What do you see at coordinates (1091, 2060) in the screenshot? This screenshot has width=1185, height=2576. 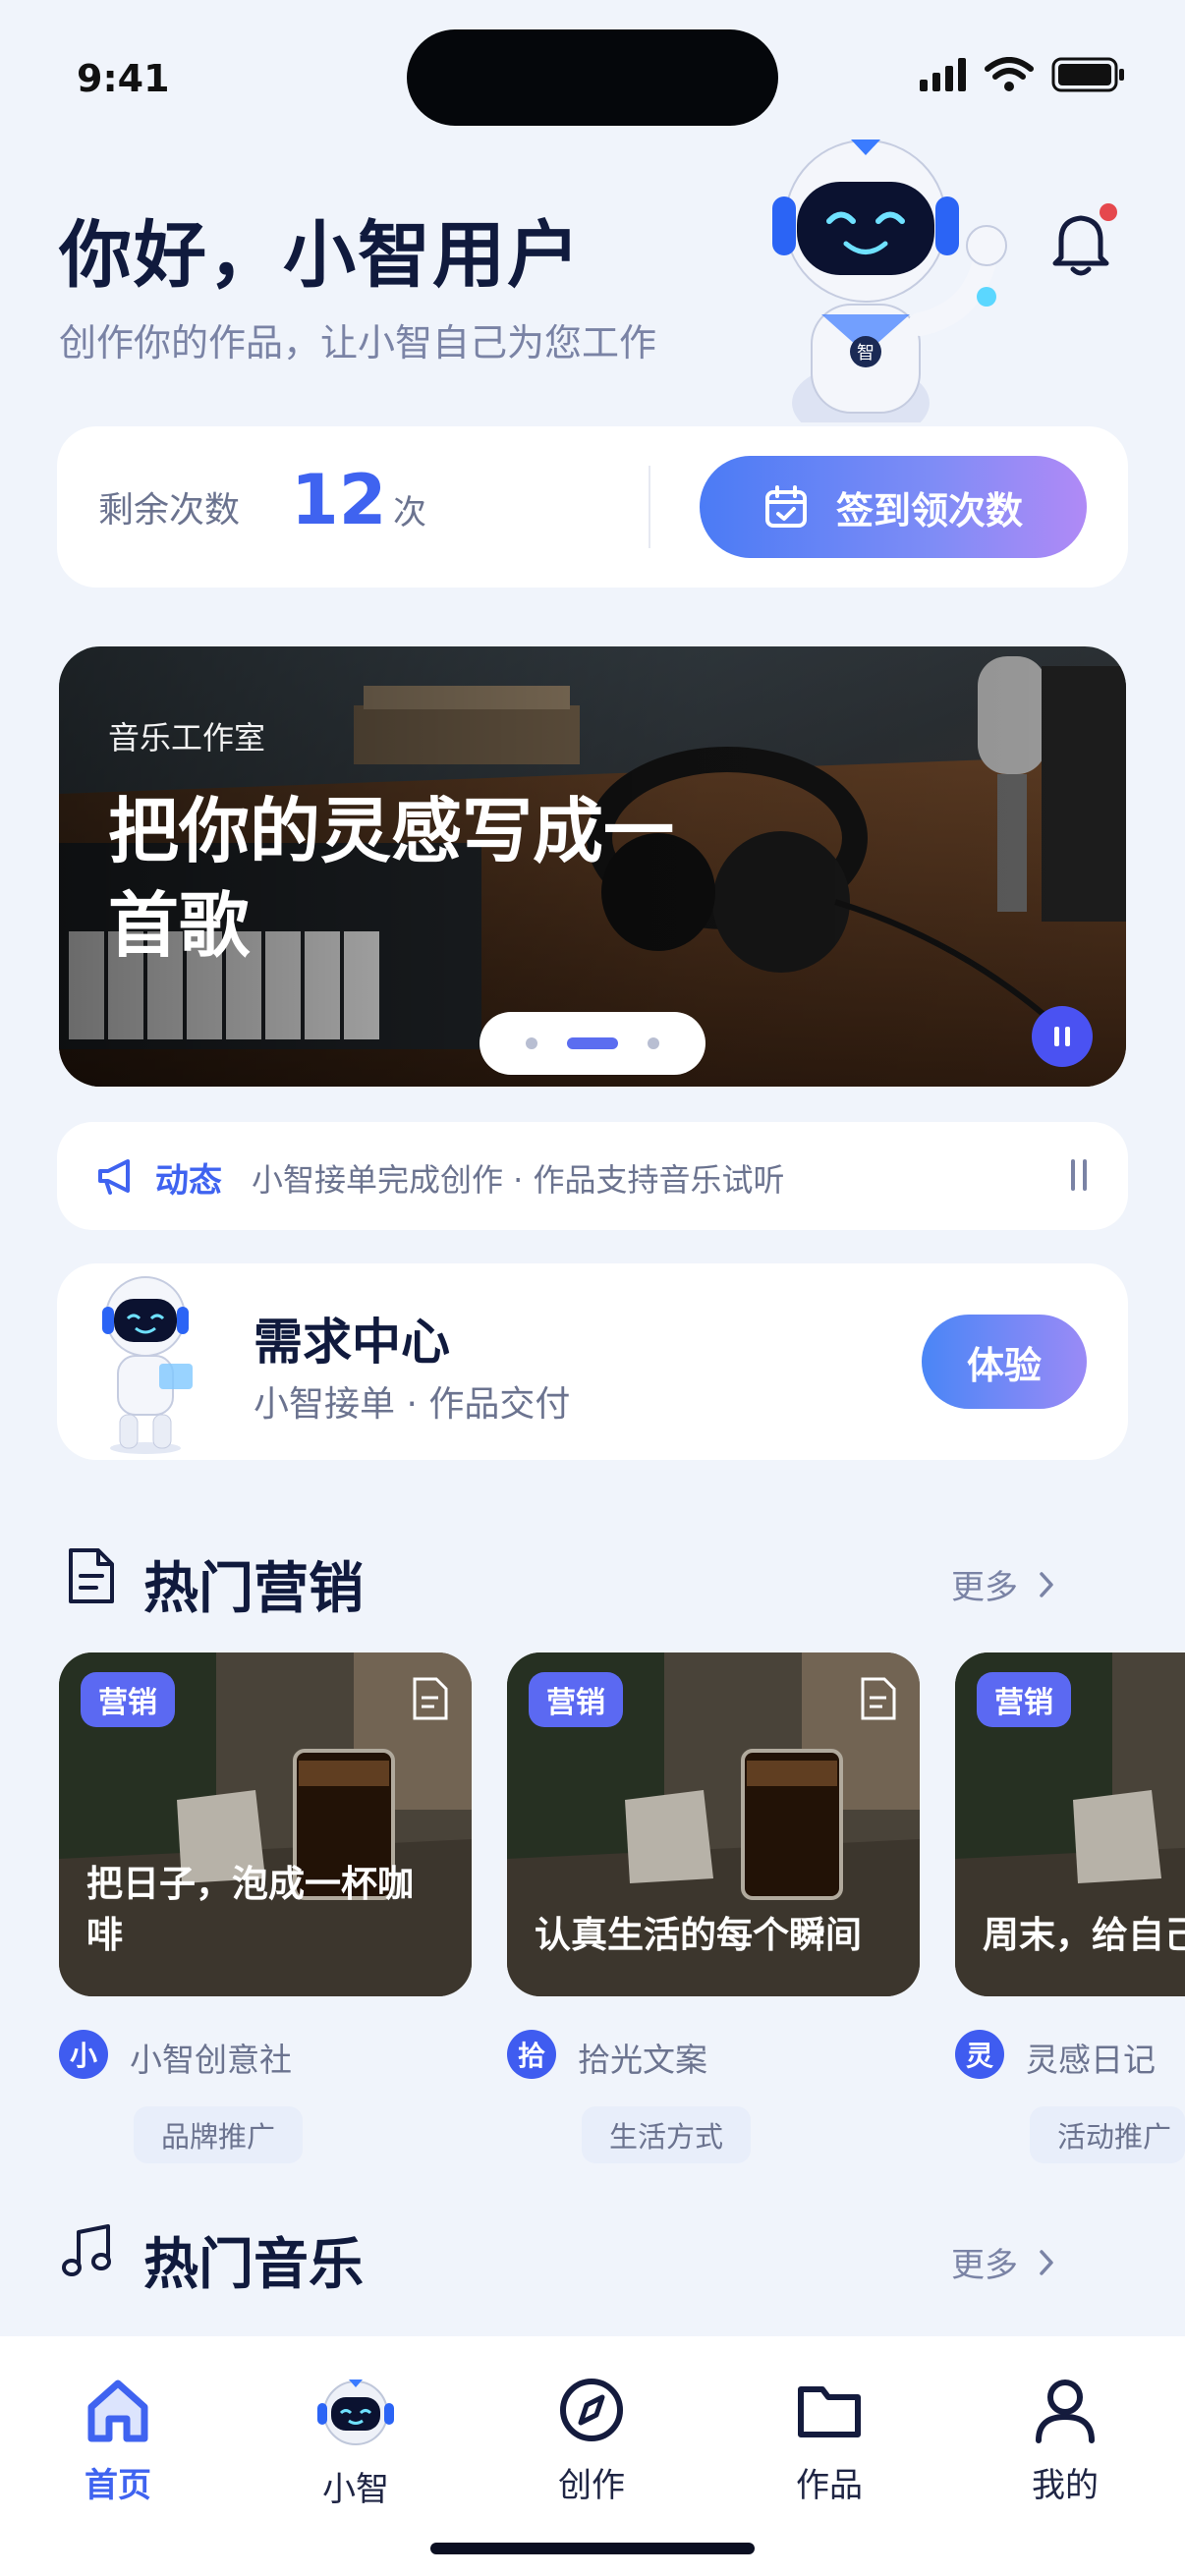 I see `author-name: 灵感日记` at bounding box center [1091, 2060].